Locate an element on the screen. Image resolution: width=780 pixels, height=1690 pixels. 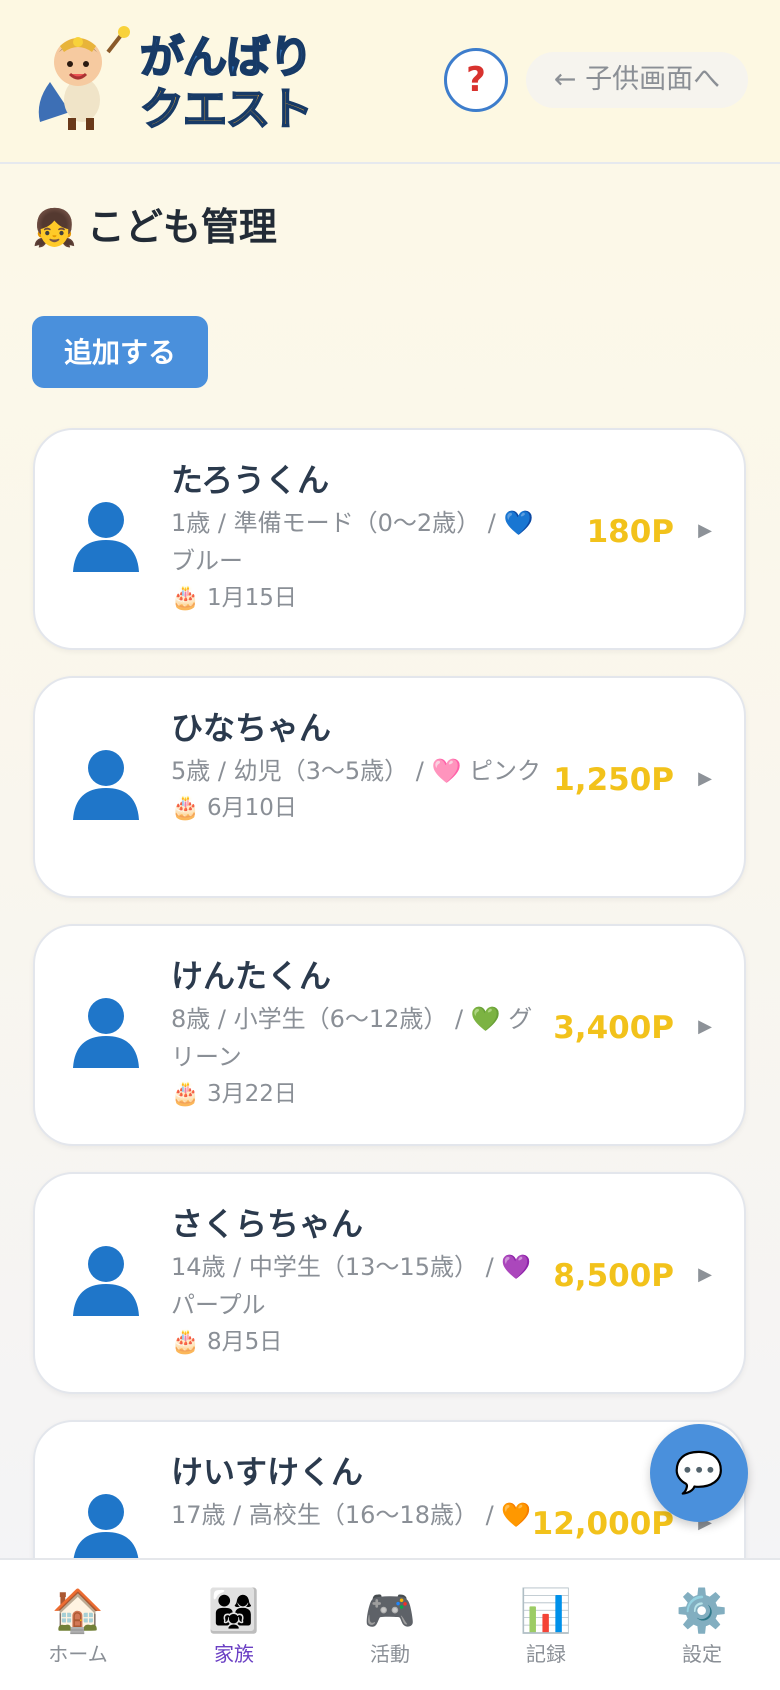
child-detail: 8歳 / 小学生（6〜12歳） / 💚 グリーン is located at coordinates (352, 1038).